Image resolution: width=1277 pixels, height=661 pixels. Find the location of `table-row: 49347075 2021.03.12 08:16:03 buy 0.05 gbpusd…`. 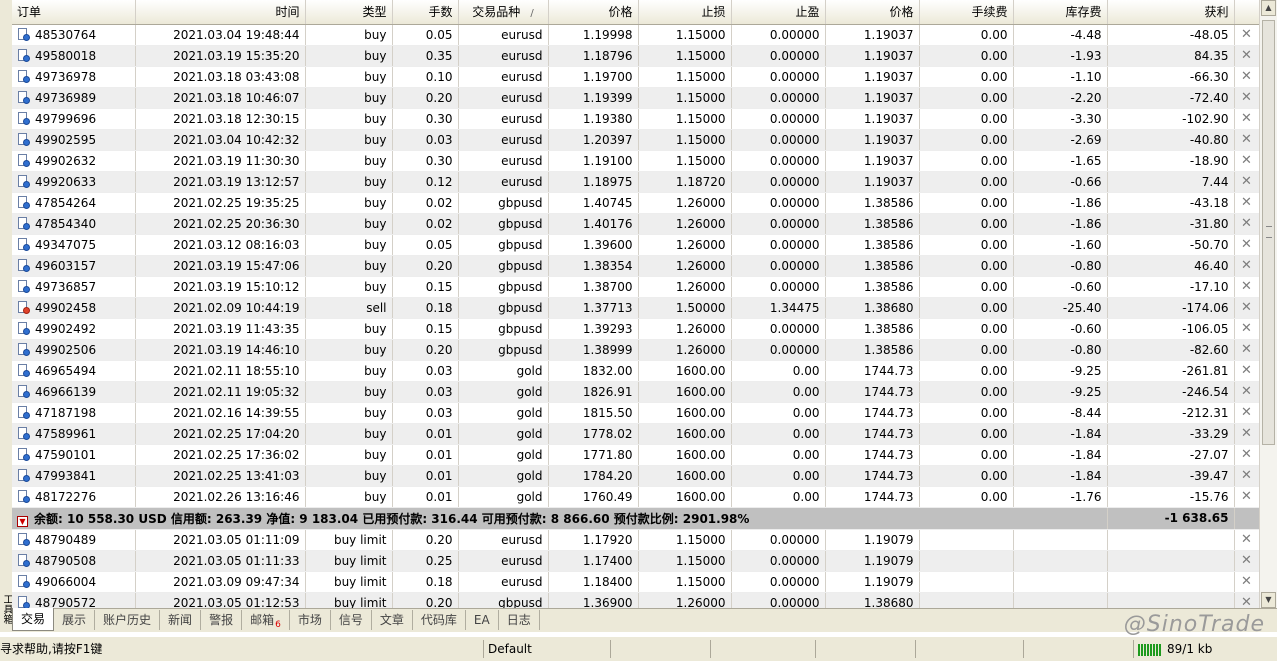

table-row: 49347075 2021.03.12 08:16:03 buy 0.05 gbpusd… is located at coordinates (635, 245).